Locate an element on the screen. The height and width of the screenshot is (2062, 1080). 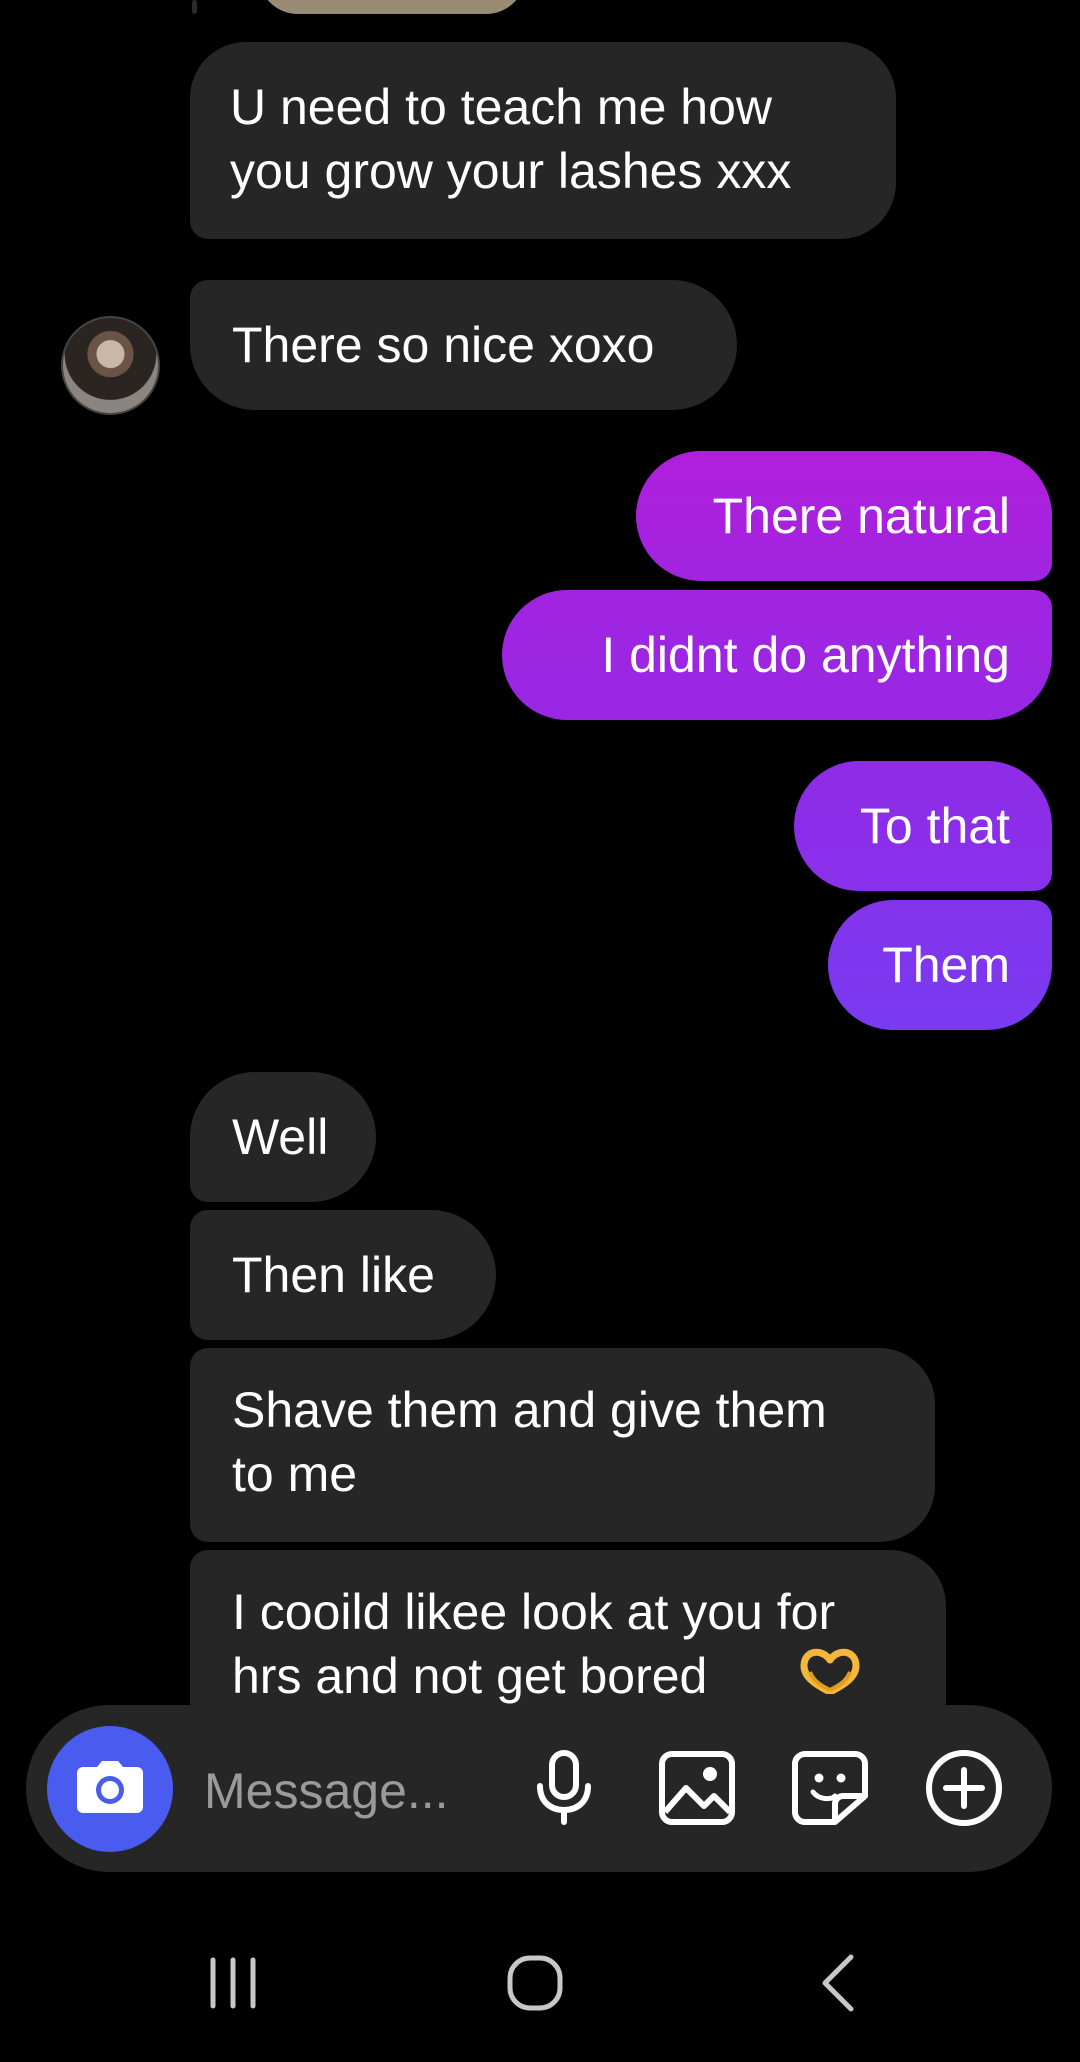
home-icon is located at coordinates (535, 1985).